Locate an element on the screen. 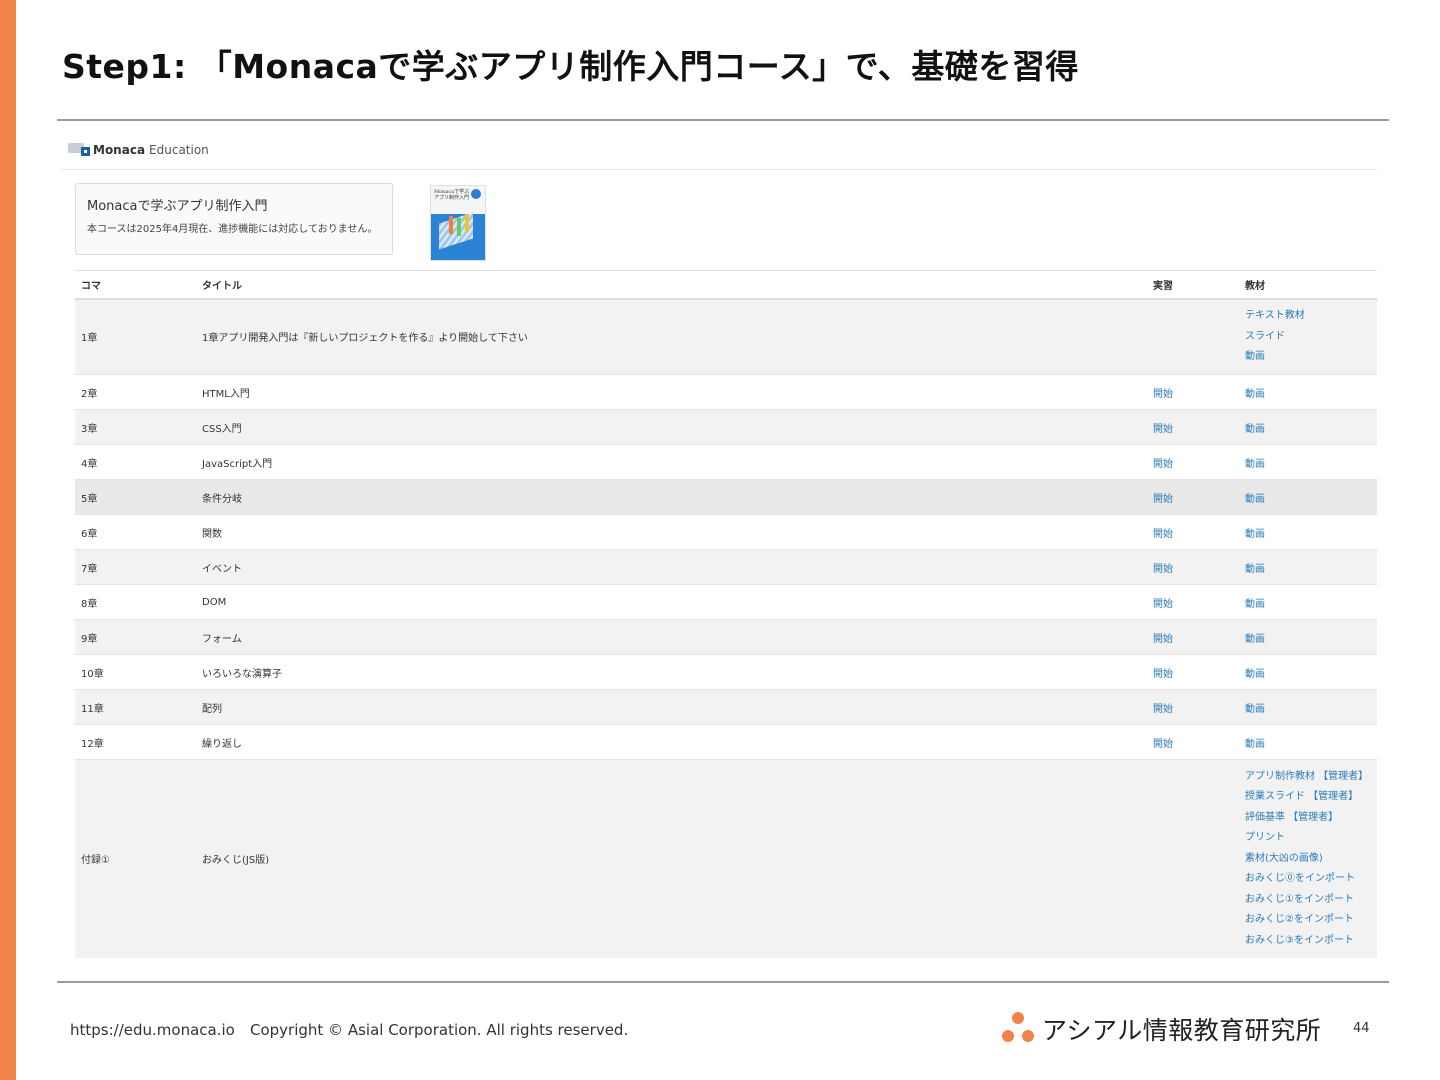 The image size is (1440, 1080). page-number: 44 is located at coordinates (1361, 1028).